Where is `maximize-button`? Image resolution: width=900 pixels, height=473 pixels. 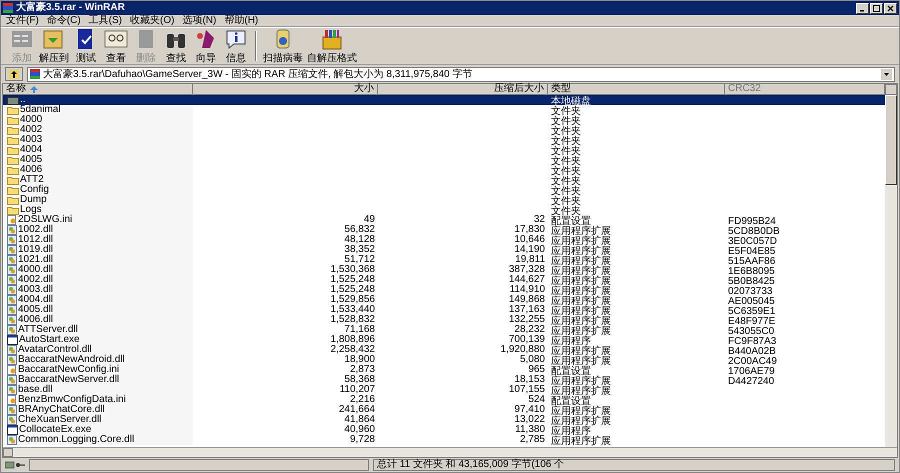
maximize-button is located at coordinates (876, 8).